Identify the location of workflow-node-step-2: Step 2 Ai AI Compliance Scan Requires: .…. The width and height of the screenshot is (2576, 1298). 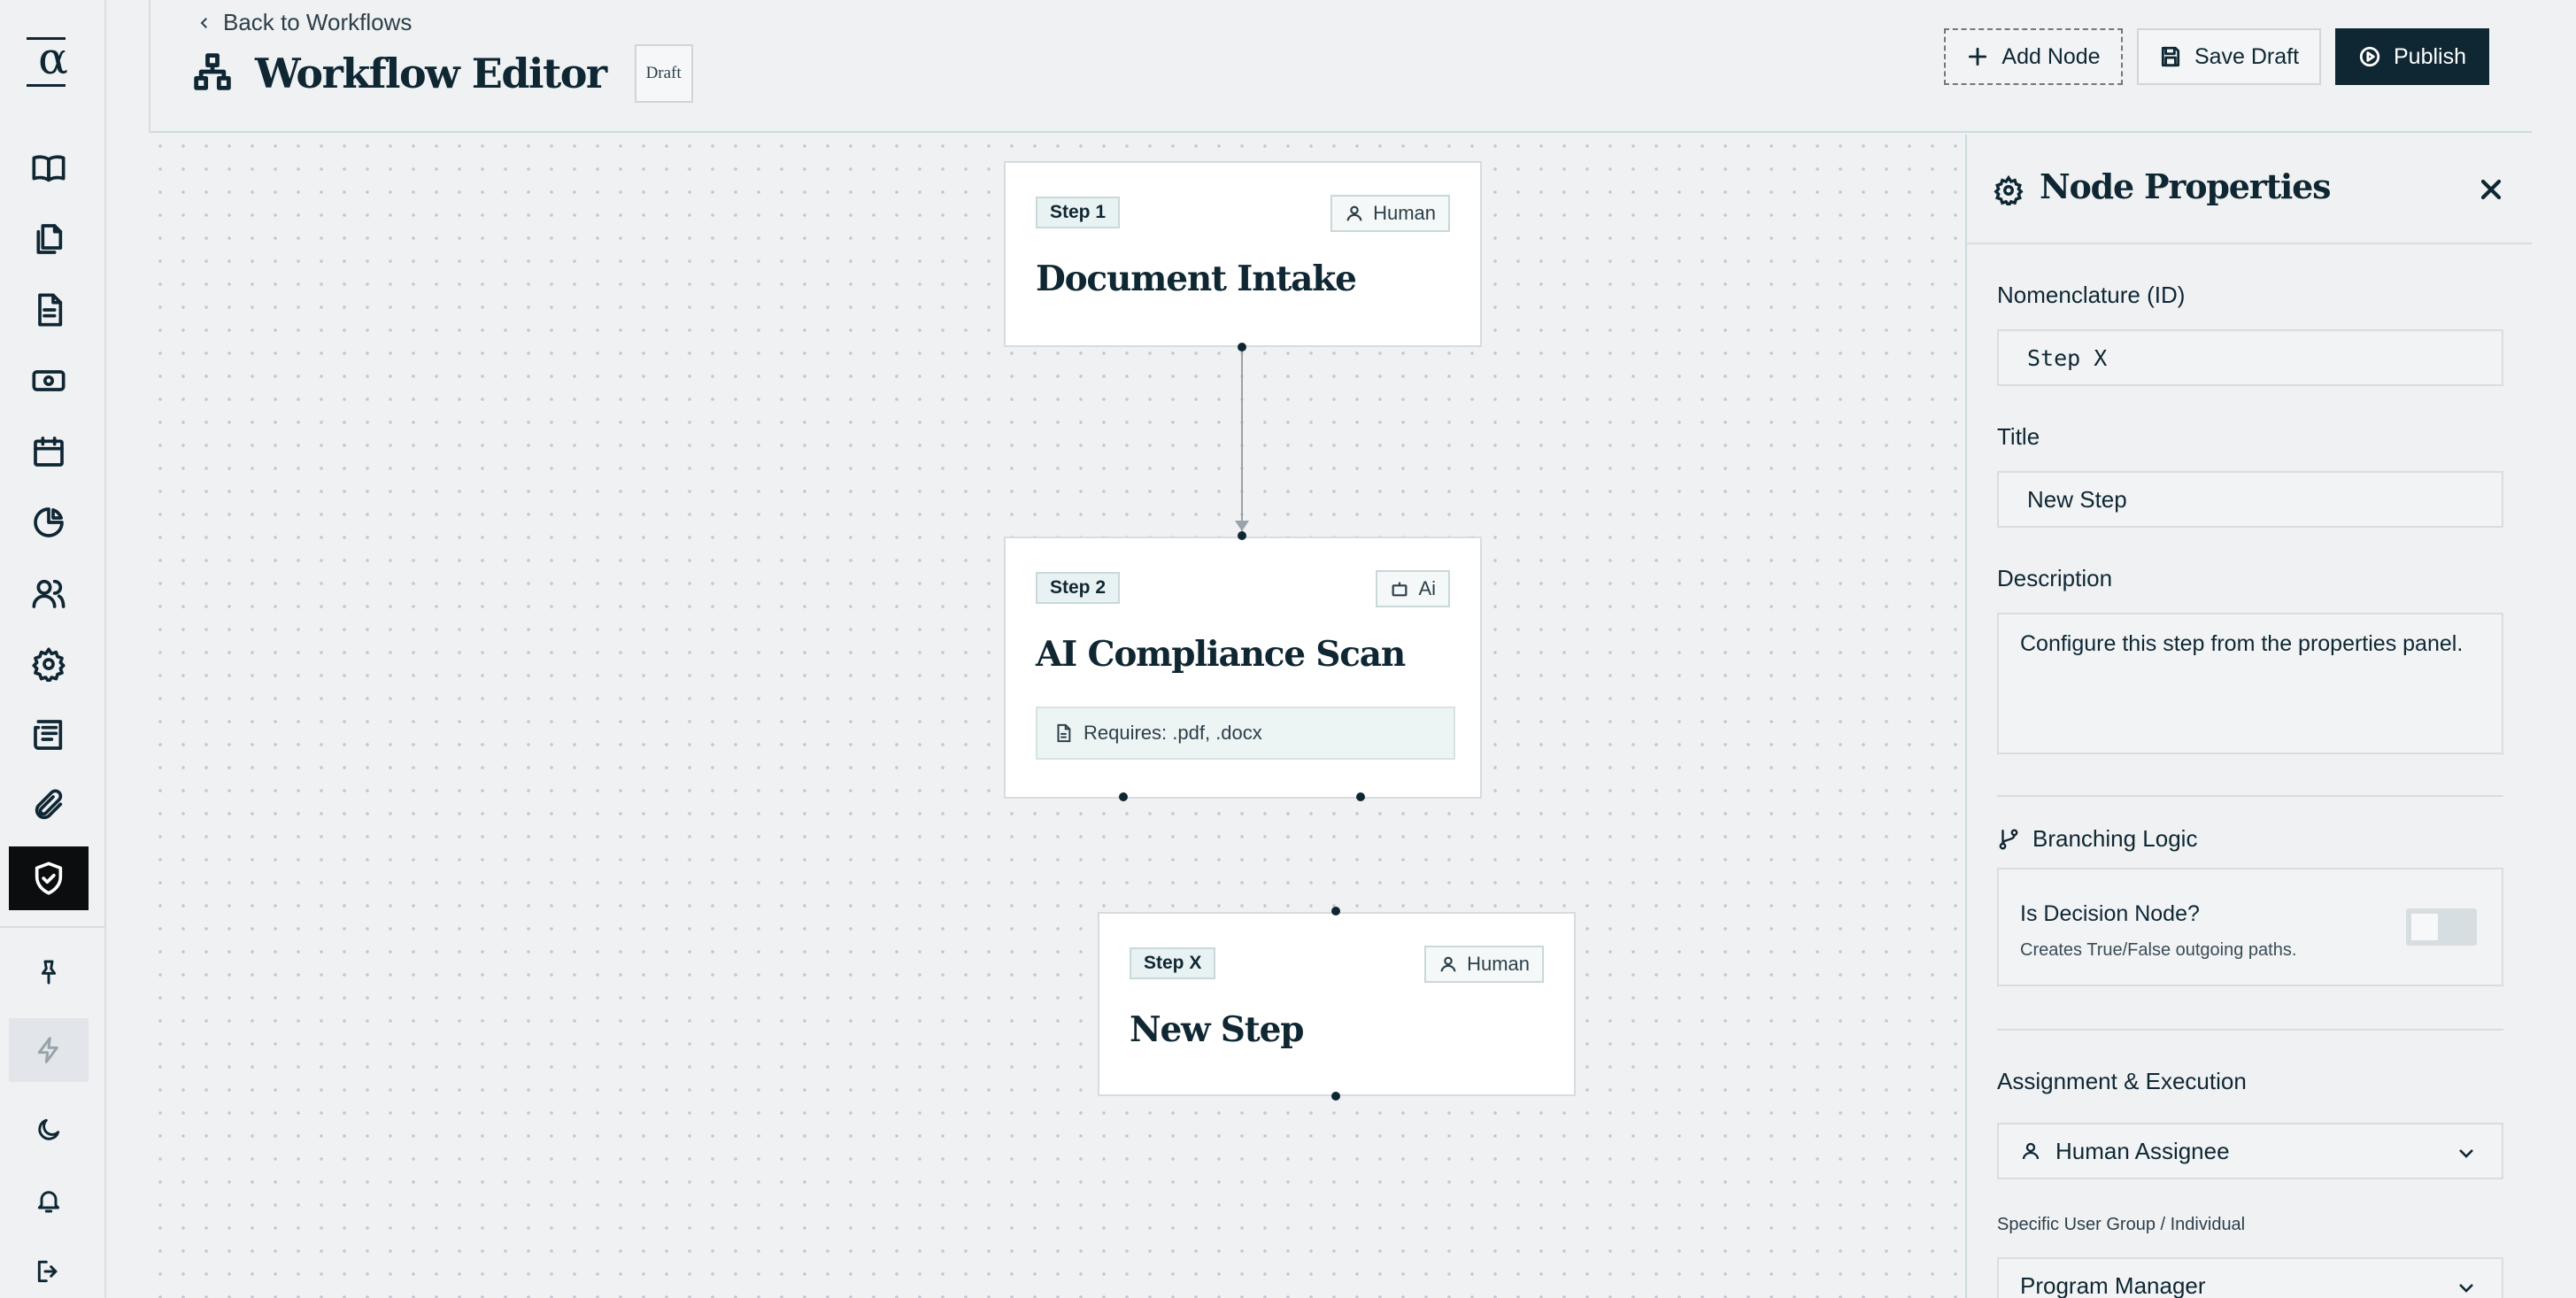
(1243, 668).